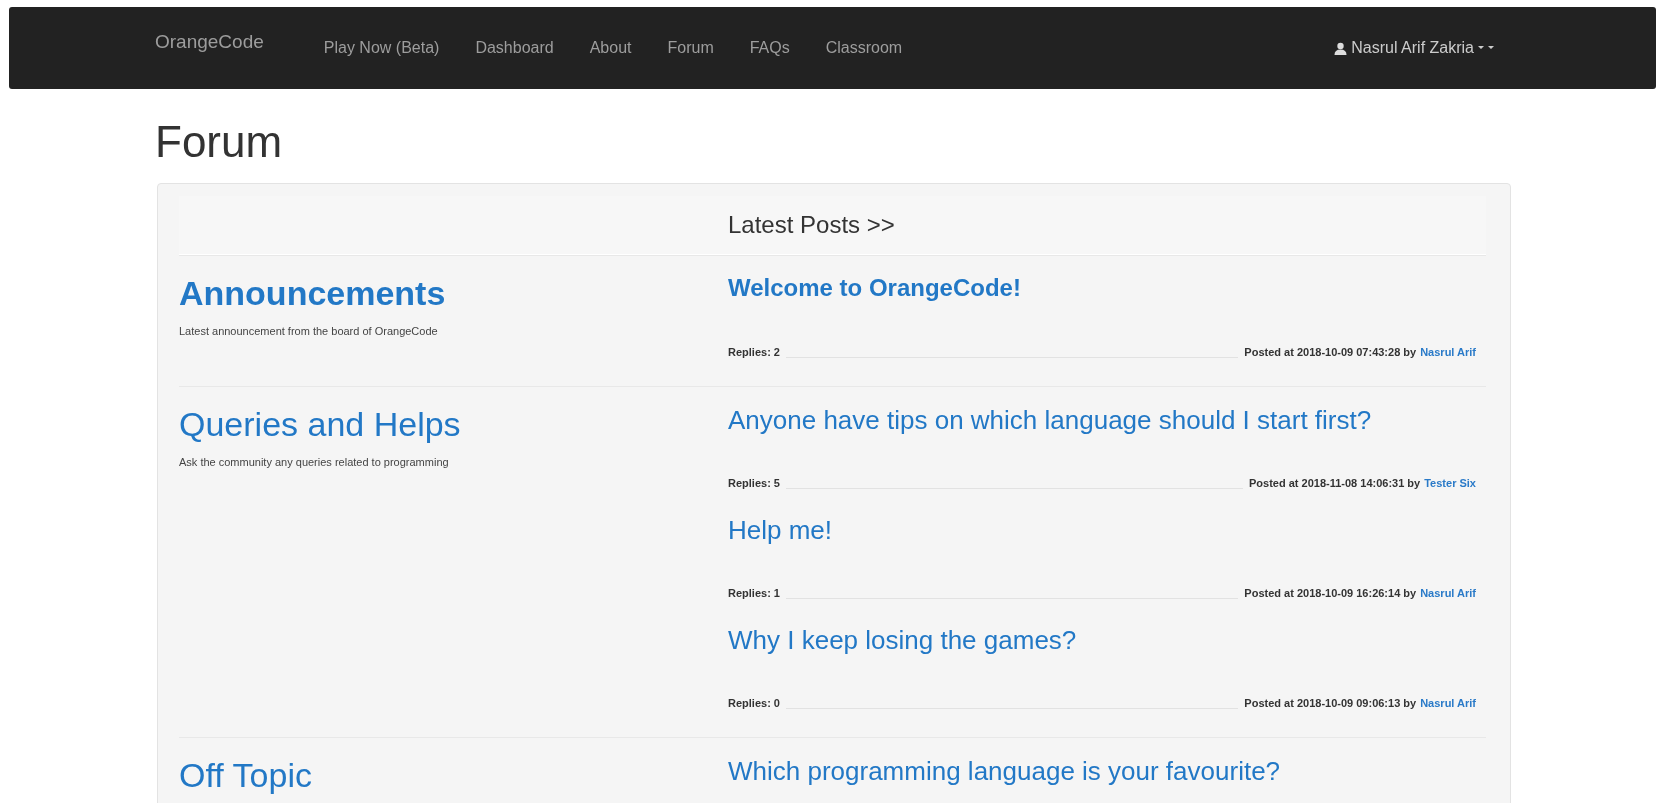 This screenshot has width=1656, height=803. I want to click on post-link: Anyone have tips on which language should I start first?, so click(1102, 420).